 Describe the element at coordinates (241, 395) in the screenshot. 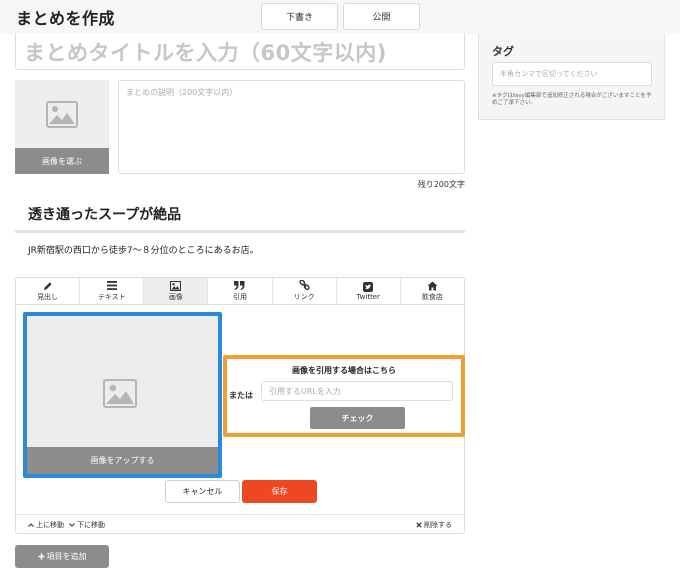

I see `or-label: または` at that location.